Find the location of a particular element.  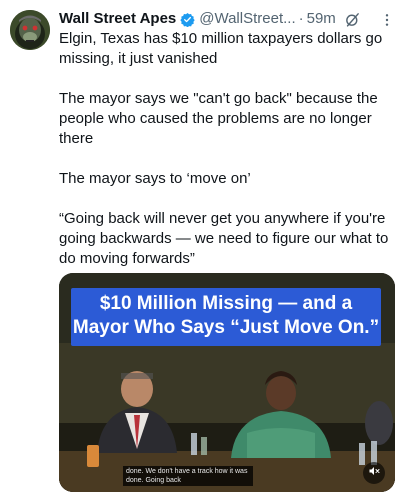

mute-button is located at coordinates (374, 473).